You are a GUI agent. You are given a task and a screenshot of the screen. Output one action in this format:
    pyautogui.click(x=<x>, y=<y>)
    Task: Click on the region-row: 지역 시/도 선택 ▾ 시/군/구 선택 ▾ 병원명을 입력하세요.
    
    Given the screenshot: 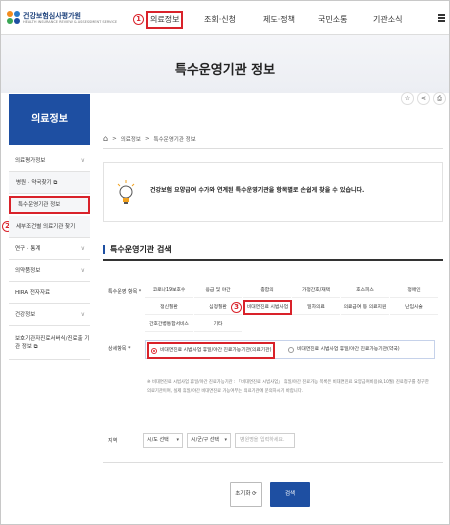 What is the action you would take?
    pyautogui.click(x=273, y=443)
    